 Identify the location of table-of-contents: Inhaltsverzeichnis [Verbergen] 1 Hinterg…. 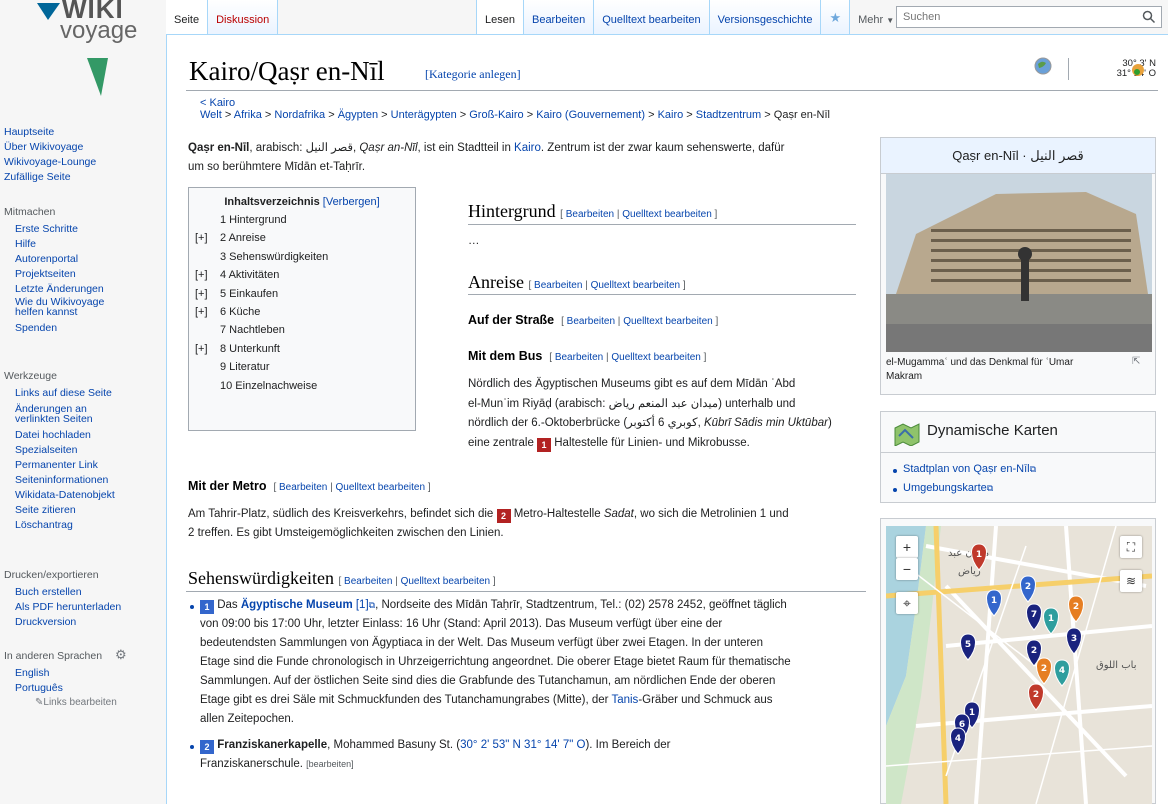
(302, 309).